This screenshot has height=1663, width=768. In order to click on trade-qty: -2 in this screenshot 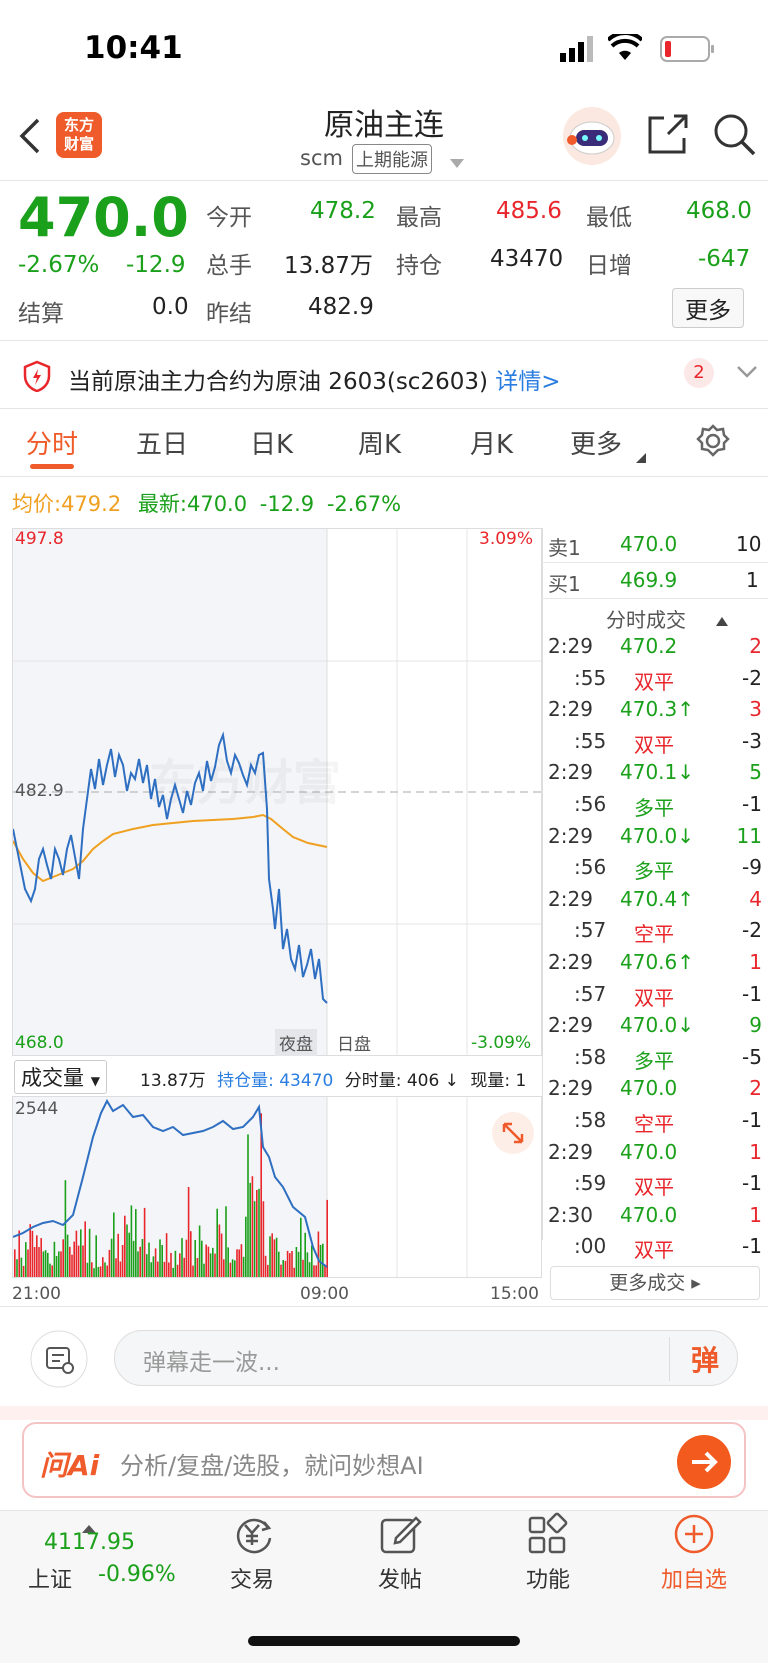, I will do `click(752, 678)`.